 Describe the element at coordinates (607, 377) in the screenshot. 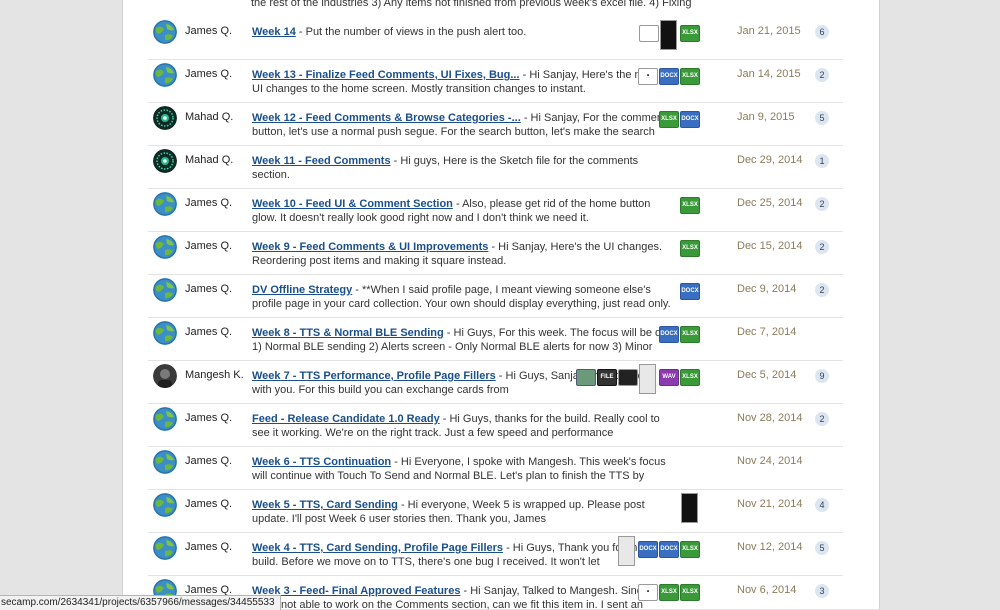

I see `generic-file-icon: FILE` at that location.